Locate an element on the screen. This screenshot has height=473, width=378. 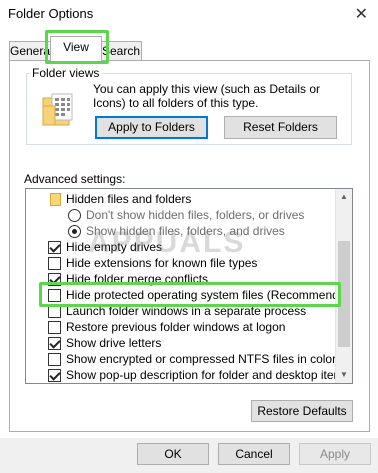
radio-show-hidden: Show hidden files, folders, and drives is located at coordinates (181, 231).